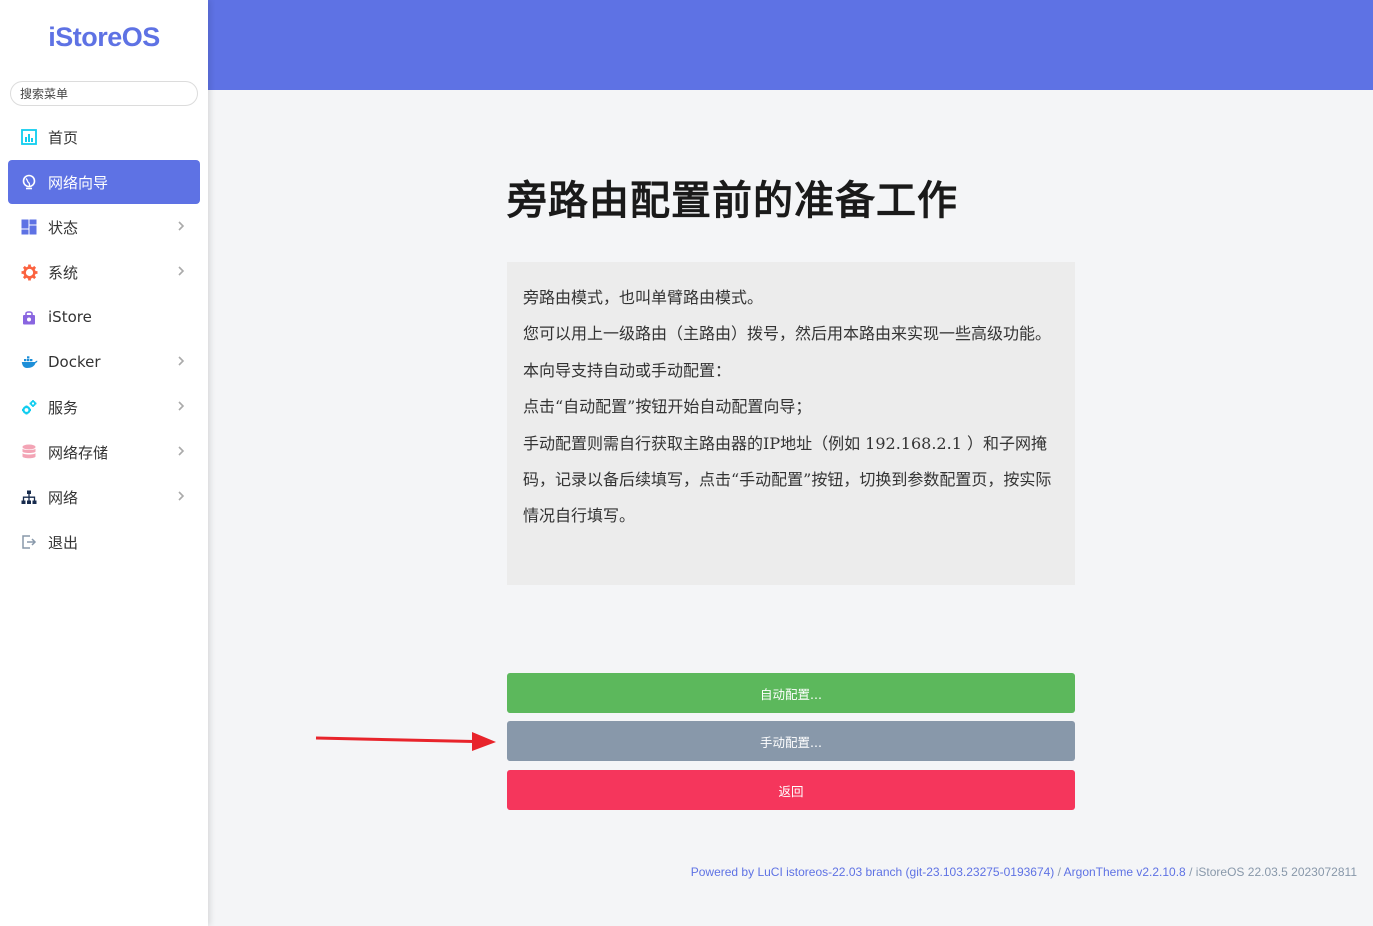 Image resolution: width=1373 pixels, height=926 pixels. I want to click on sidebar-item-home: 首页, so click(104, 137).